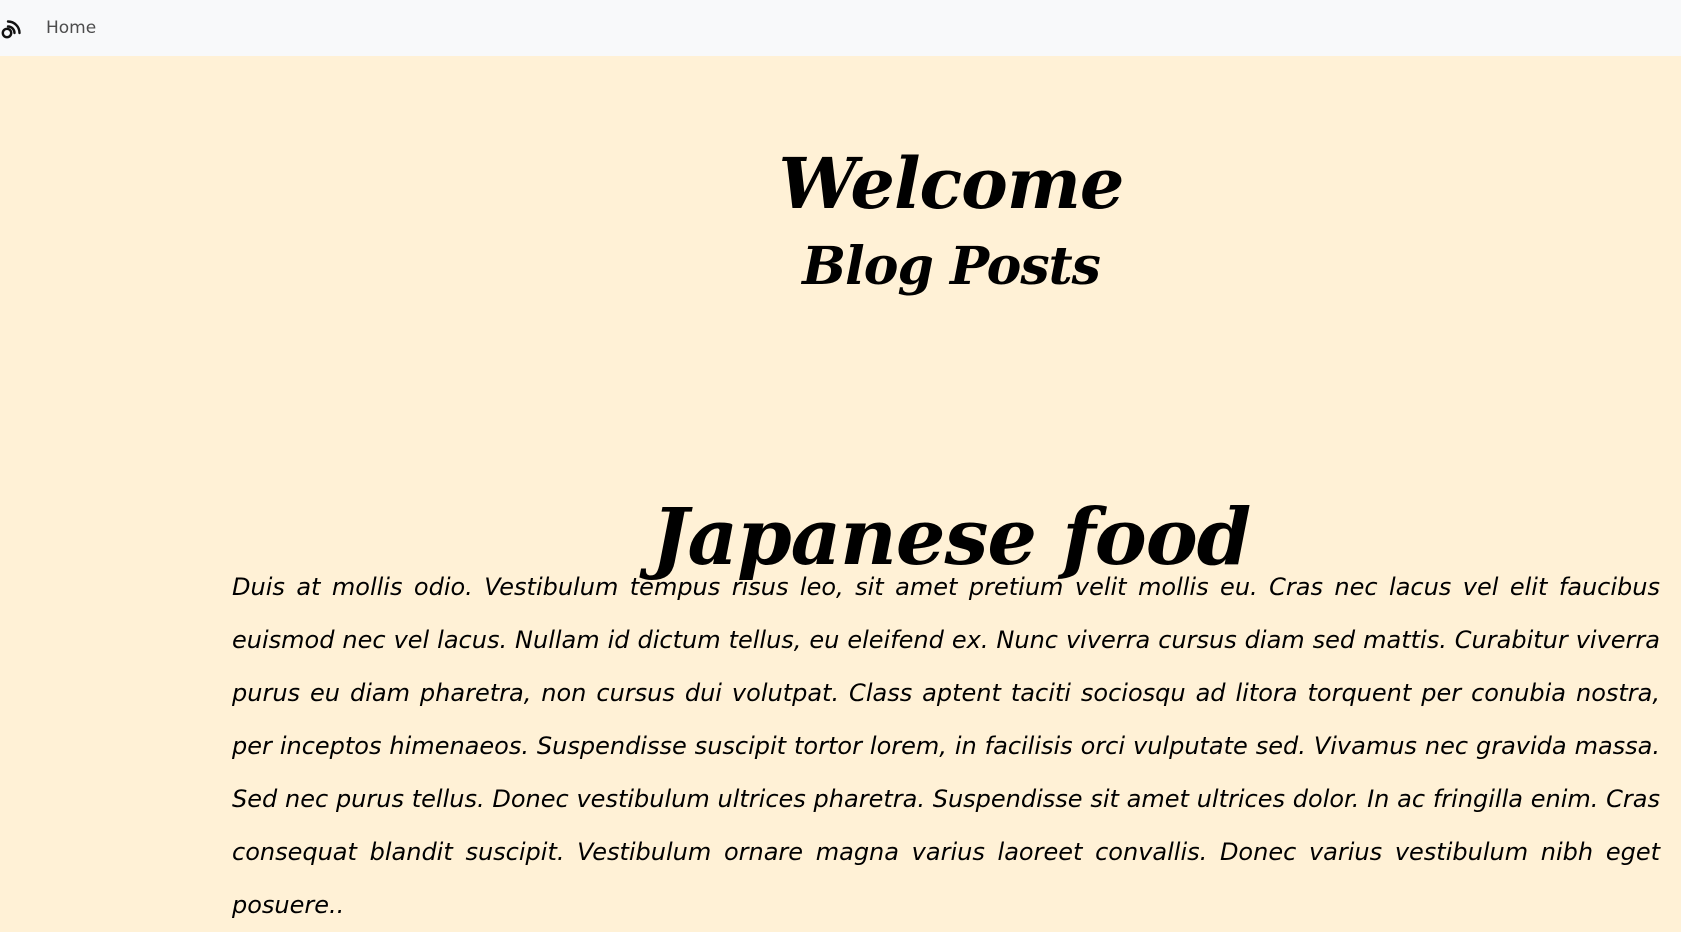 This screenshot has width=1681, height=932. Describe the element at coordinates (951, 267) in the screenshot. I see `page-subtitle: Blog Posts` at that location.